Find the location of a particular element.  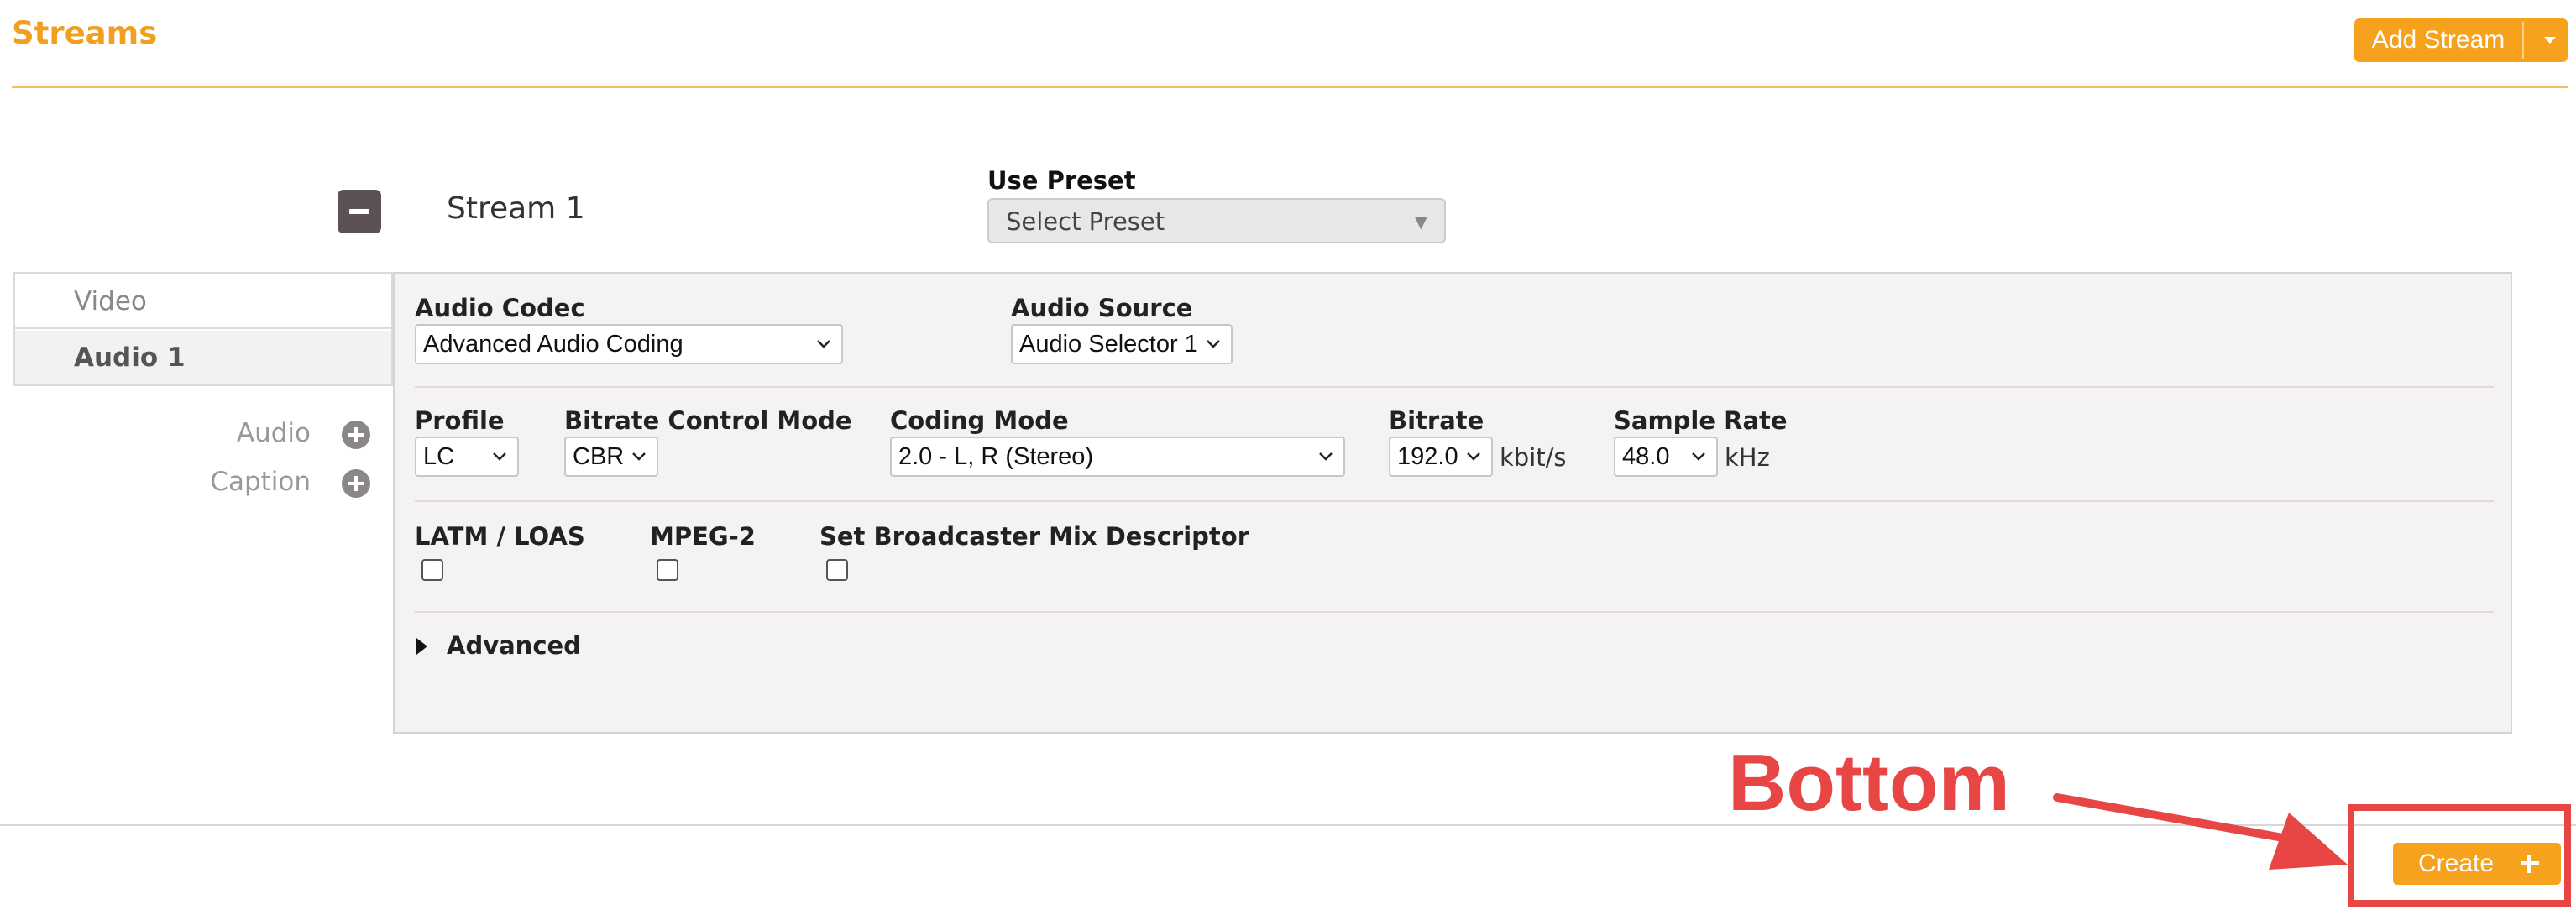

stream-name: Stream 1 is located at coordinates (516, 208).